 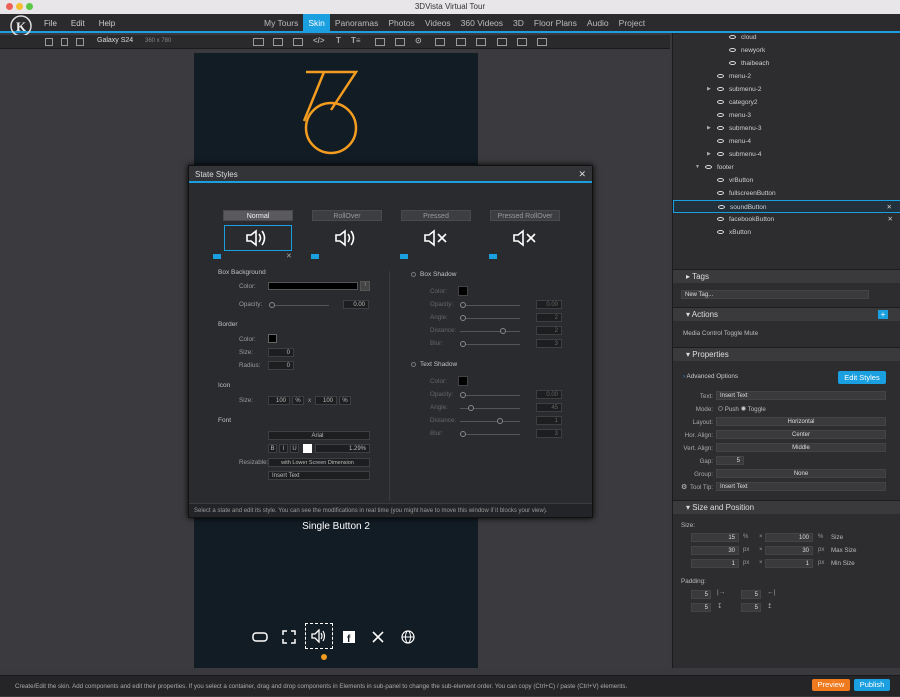 I want to click on size-width-unit: px, so click(x=746, y=550).